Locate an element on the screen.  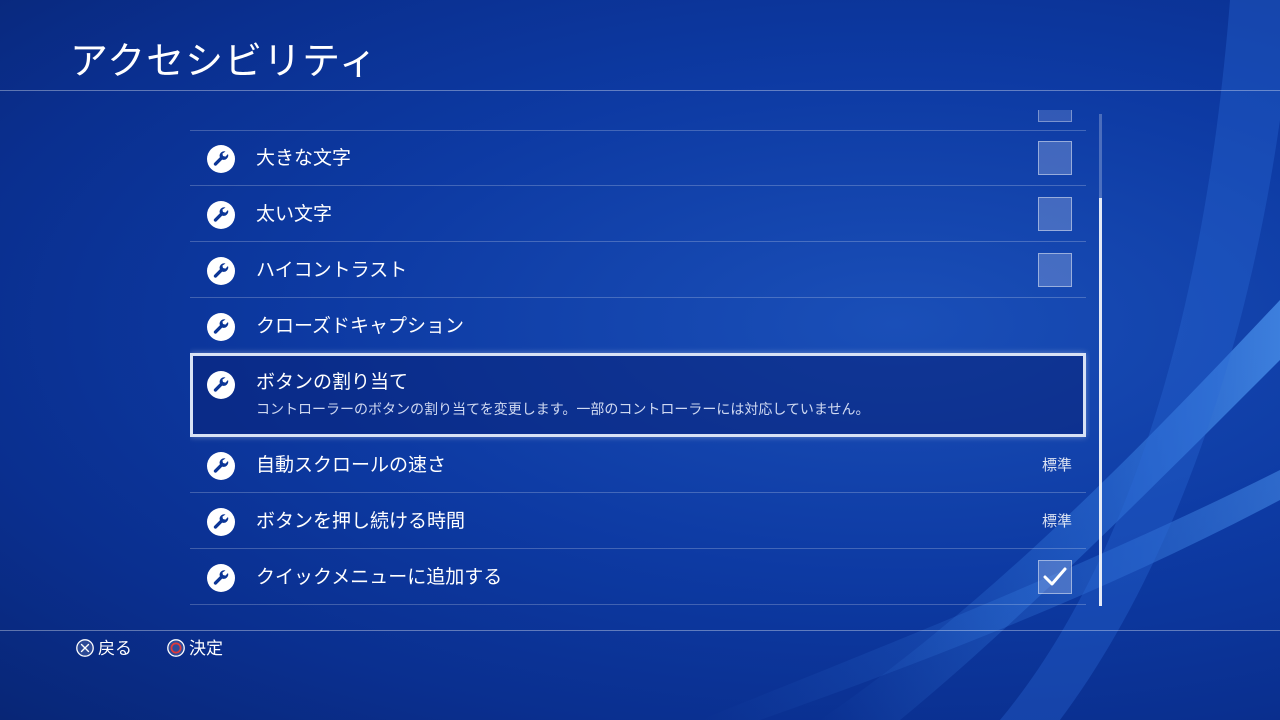
scrollbar-thumb is located at coordinates (1100, 402).